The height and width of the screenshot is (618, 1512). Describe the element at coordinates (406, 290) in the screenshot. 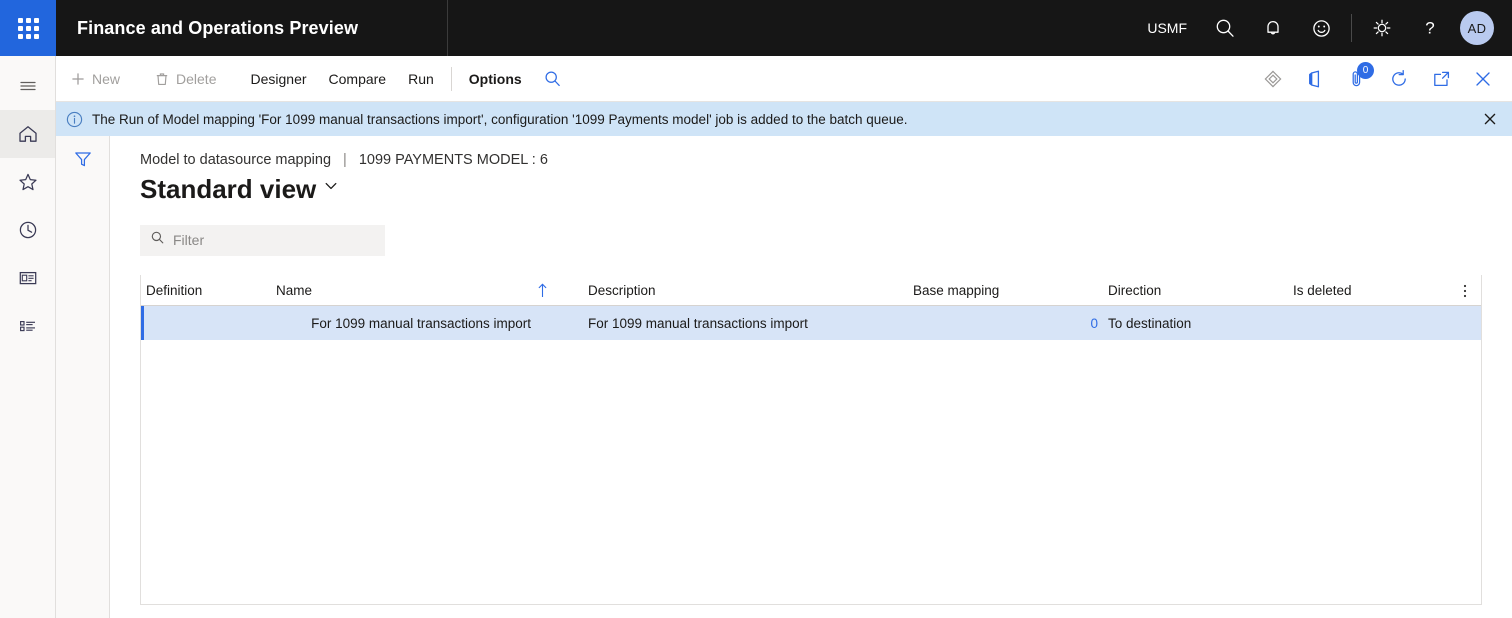

I see `column-header-name: Name` at that location.